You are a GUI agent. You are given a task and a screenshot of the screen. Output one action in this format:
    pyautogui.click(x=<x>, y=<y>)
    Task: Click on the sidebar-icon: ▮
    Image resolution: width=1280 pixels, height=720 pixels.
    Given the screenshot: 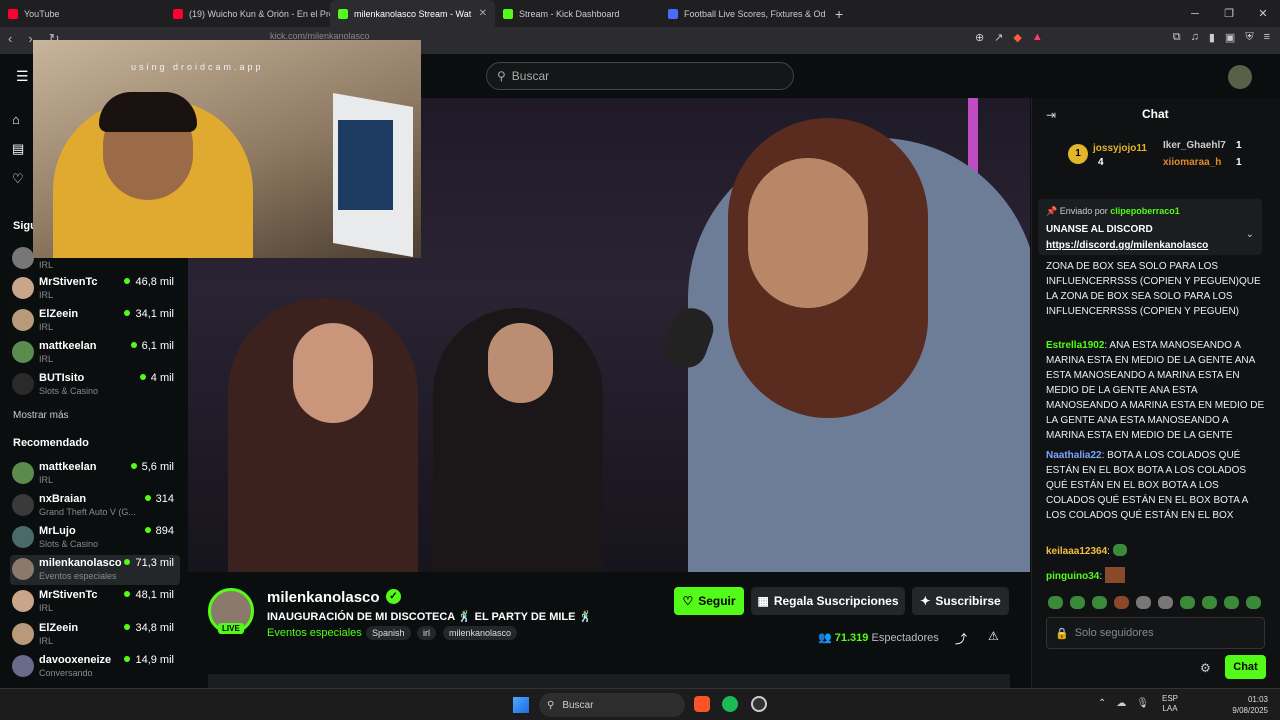 What is the action you would take?
    pyautogui.click(x=1212, y=37)
    